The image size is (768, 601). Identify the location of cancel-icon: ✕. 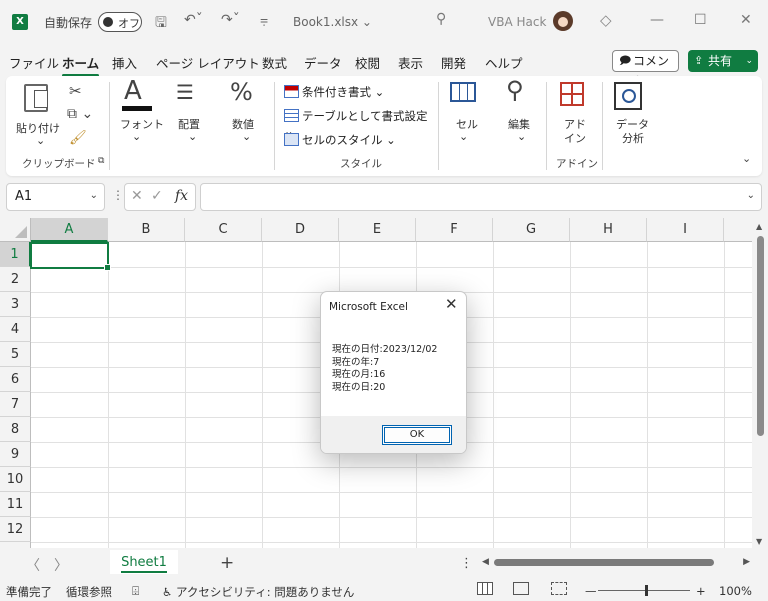
(137, 196).